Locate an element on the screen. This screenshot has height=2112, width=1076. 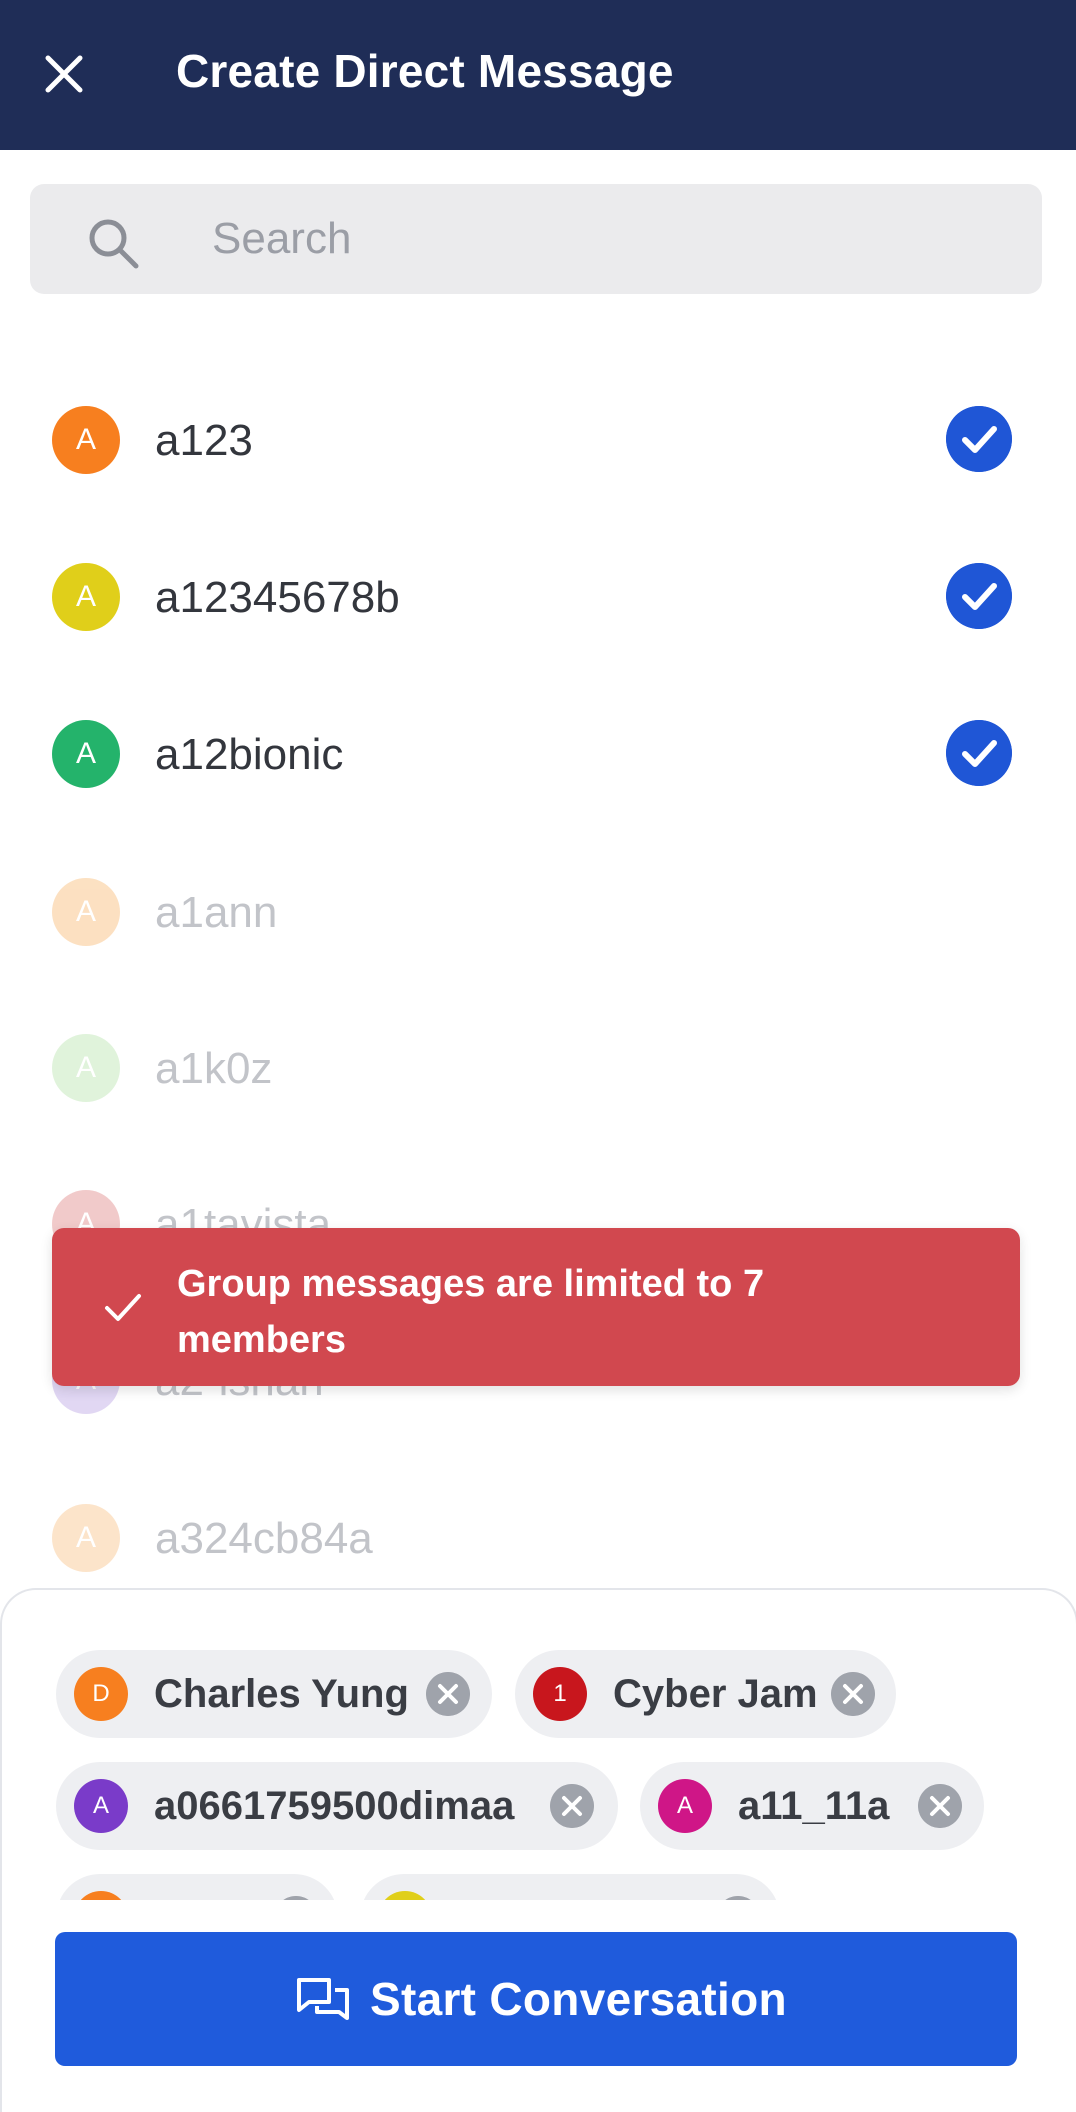
start-conversation-label: Start Conversation is located at coordinates (578, 1999).